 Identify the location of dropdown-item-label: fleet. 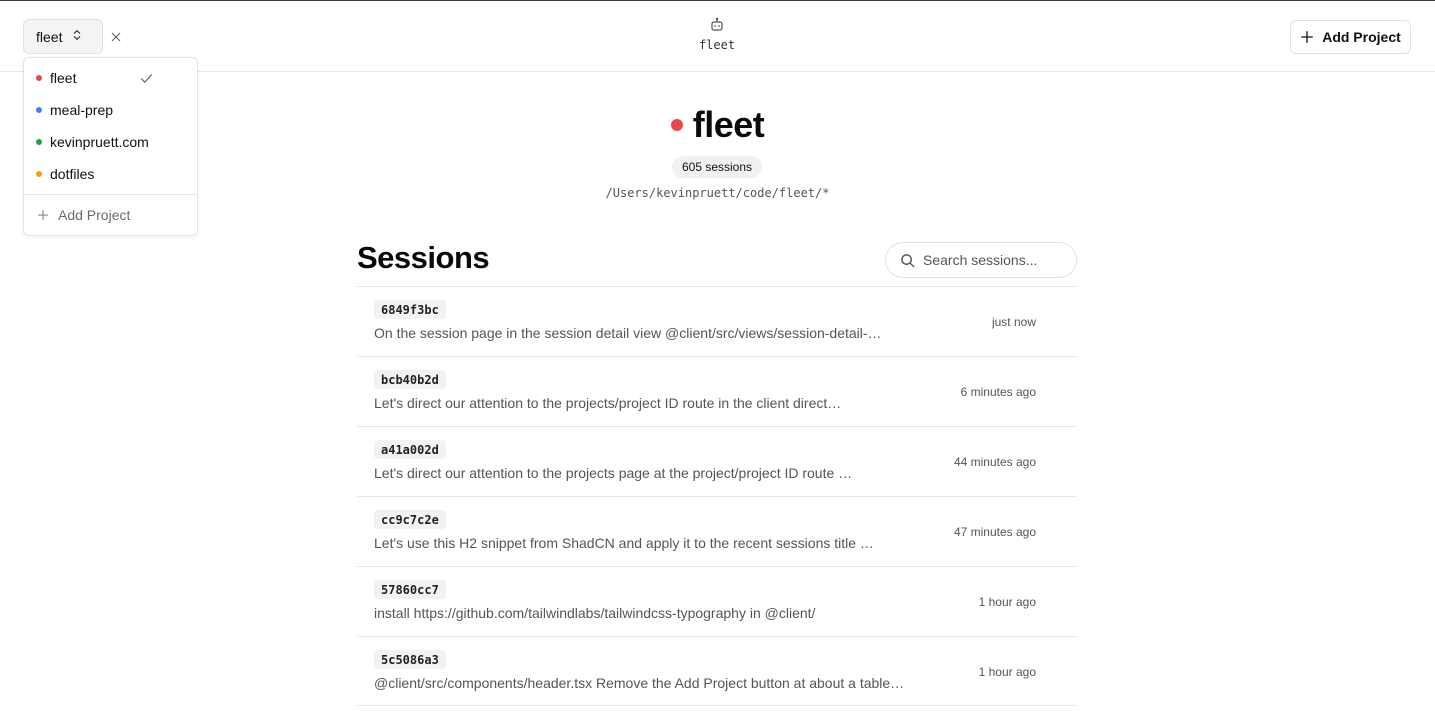
(63, 78).